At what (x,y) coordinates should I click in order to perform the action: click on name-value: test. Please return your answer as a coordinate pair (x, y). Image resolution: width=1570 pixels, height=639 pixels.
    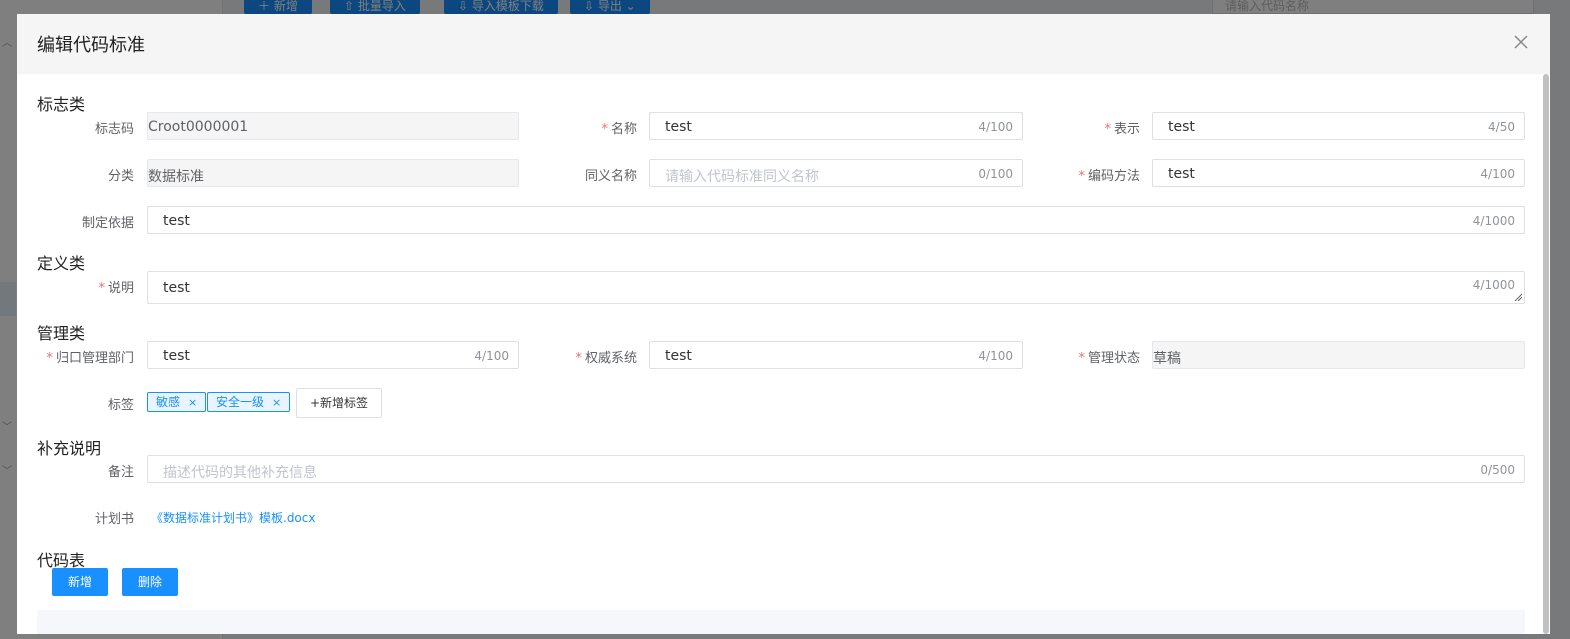
    Looking at the image, I should click on (678, 127).